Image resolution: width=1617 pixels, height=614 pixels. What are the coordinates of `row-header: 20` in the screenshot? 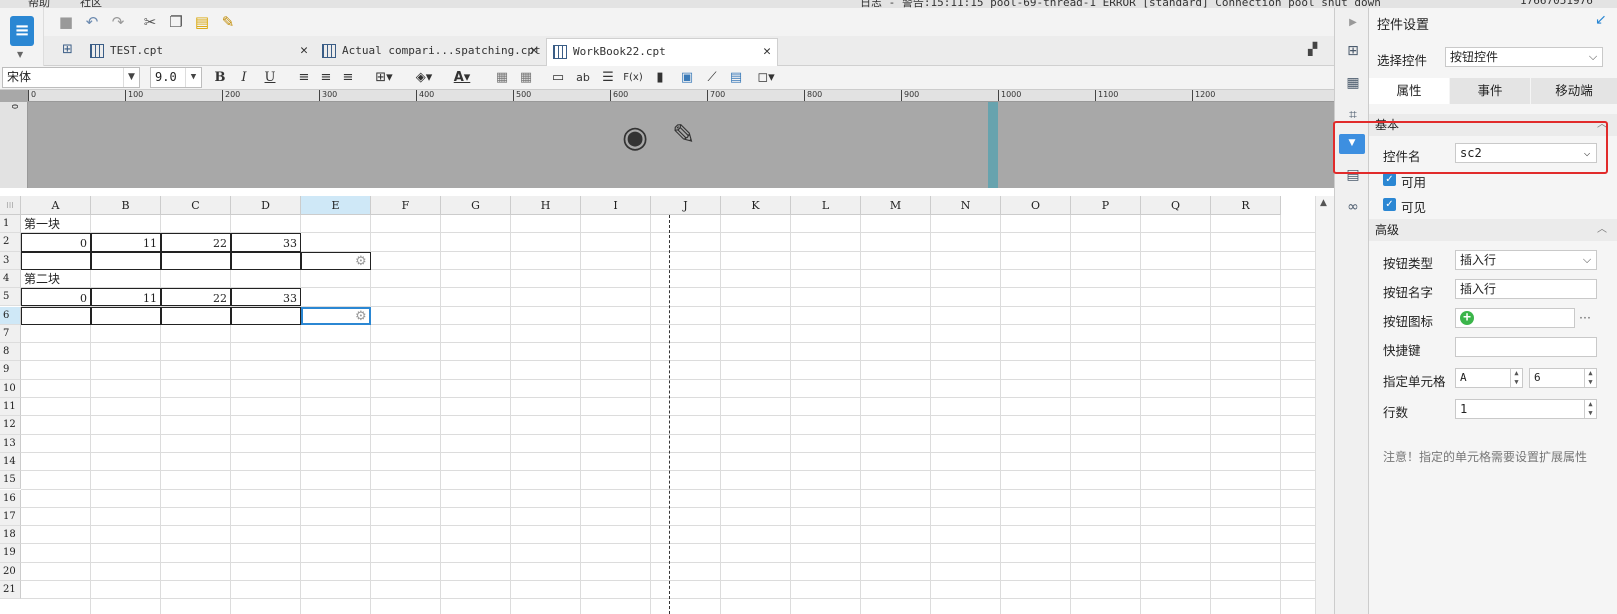 It's located at (10, 571).